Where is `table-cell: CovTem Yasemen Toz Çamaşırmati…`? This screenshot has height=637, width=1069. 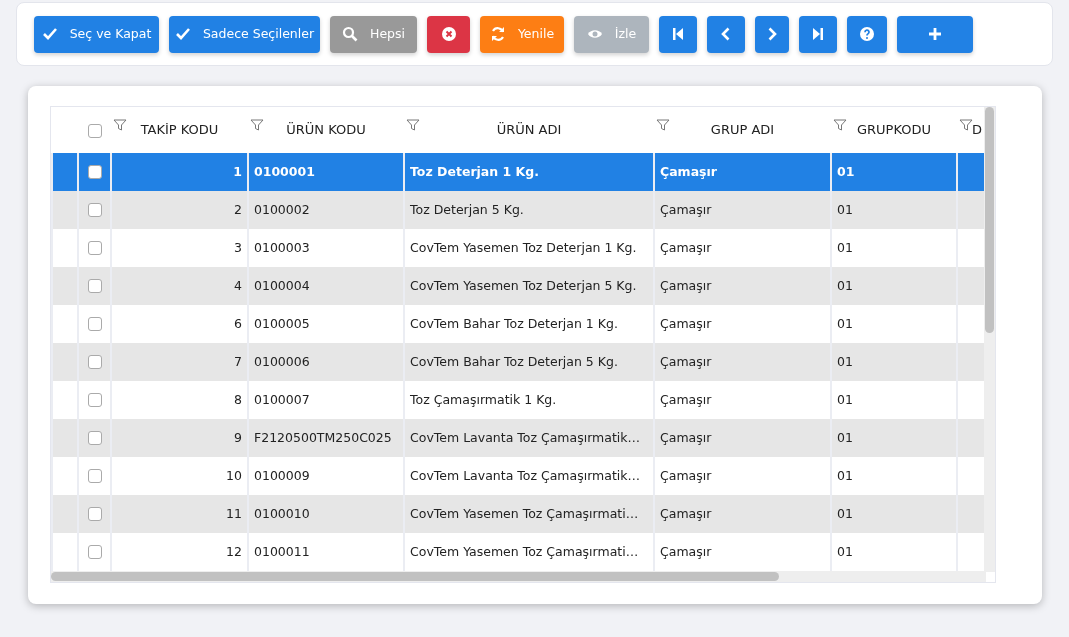
table-cell: CovTem Yasemen Toz Çamaşırmati… is located at coordinates (529, 514).